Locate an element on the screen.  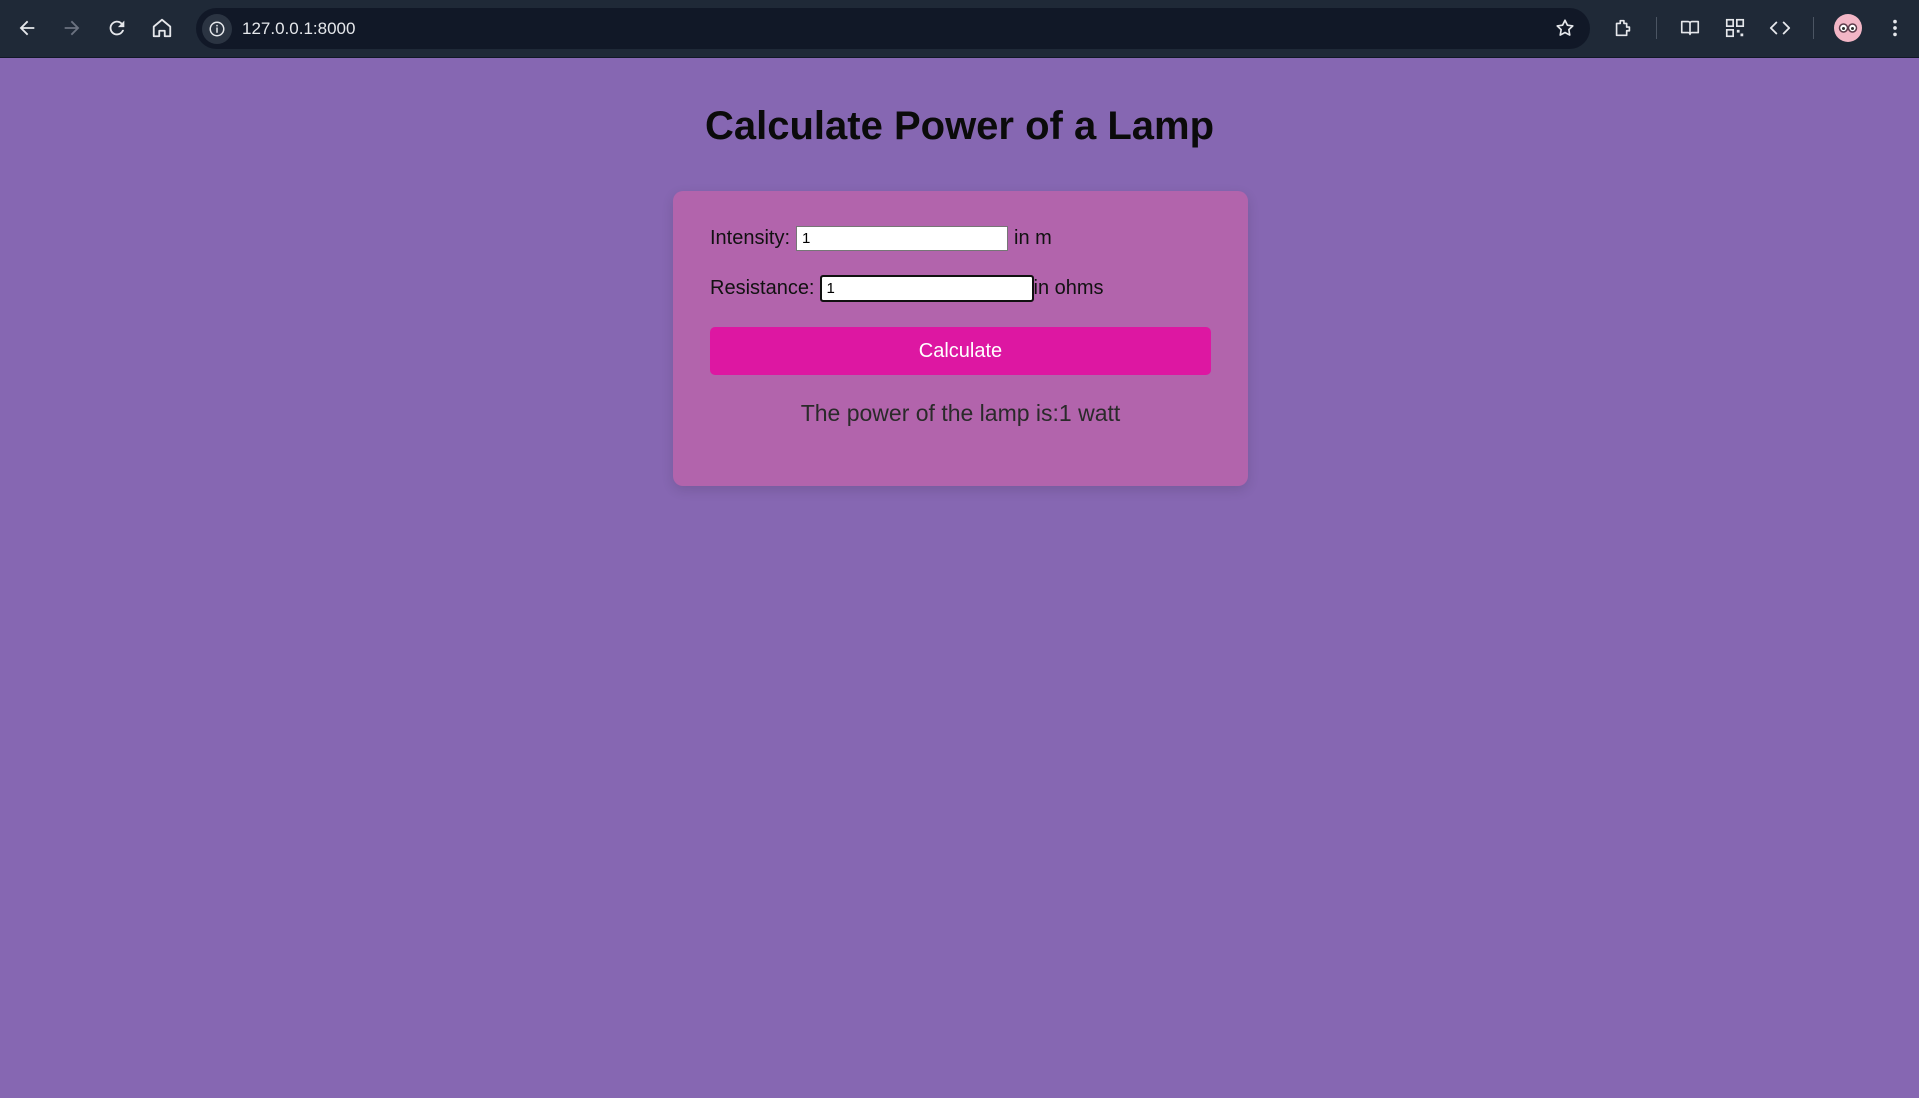
resistance-input is located at coordinates (926, 288).